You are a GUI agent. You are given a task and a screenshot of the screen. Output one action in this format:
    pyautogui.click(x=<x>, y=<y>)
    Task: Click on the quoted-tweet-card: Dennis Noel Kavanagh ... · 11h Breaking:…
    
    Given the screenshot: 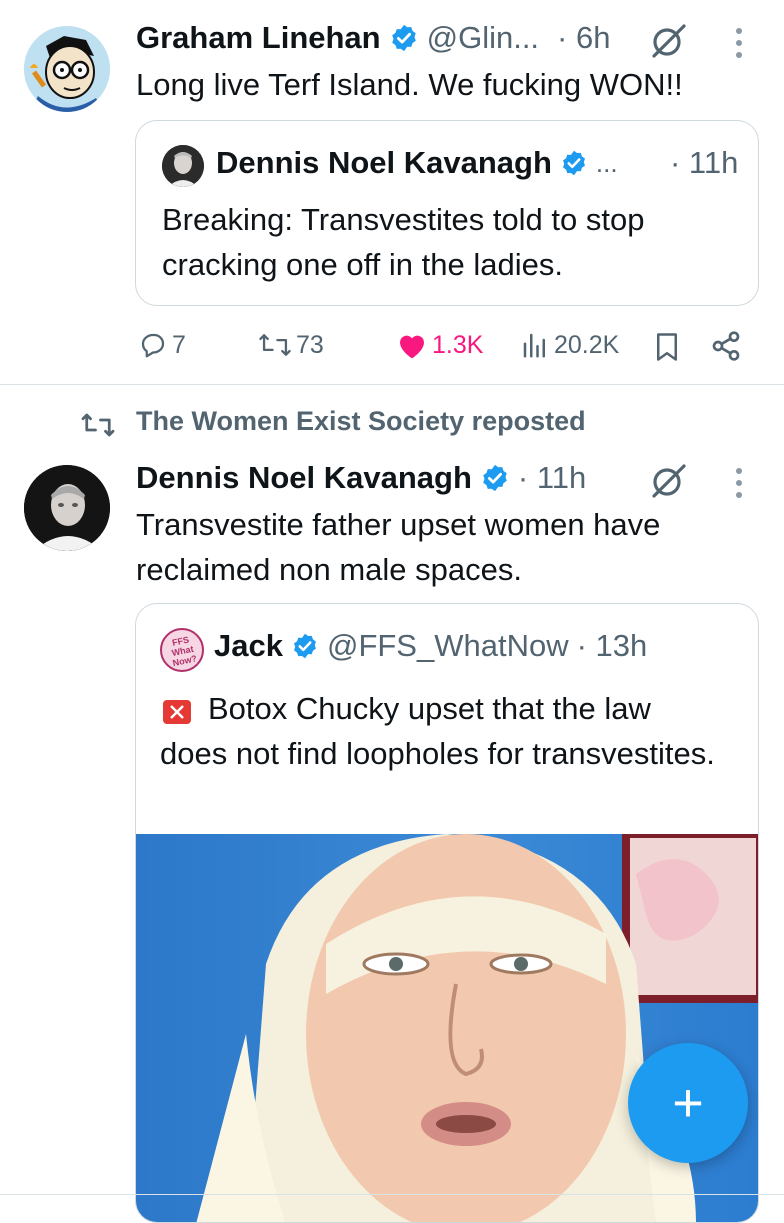 What is the action you would take?
    pyautogui.click(x=447, y=213)
    